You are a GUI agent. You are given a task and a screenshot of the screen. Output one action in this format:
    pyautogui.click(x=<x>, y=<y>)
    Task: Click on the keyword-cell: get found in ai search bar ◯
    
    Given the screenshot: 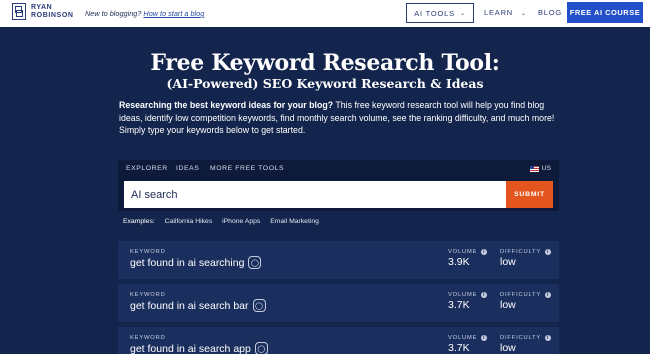 What is the action you would take?
    pyautogui.click(x=198, y=305)
    